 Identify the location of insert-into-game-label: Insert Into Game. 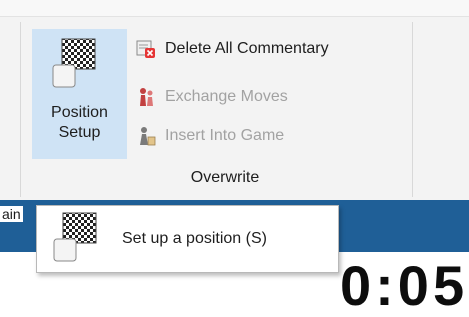
(225, 135).